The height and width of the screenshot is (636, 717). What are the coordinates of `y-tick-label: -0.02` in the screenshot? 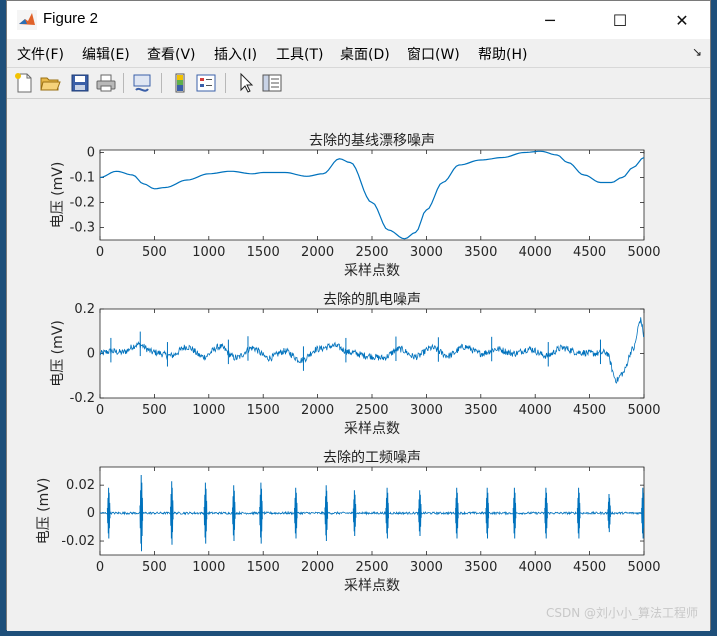 It's located at (78, 541).